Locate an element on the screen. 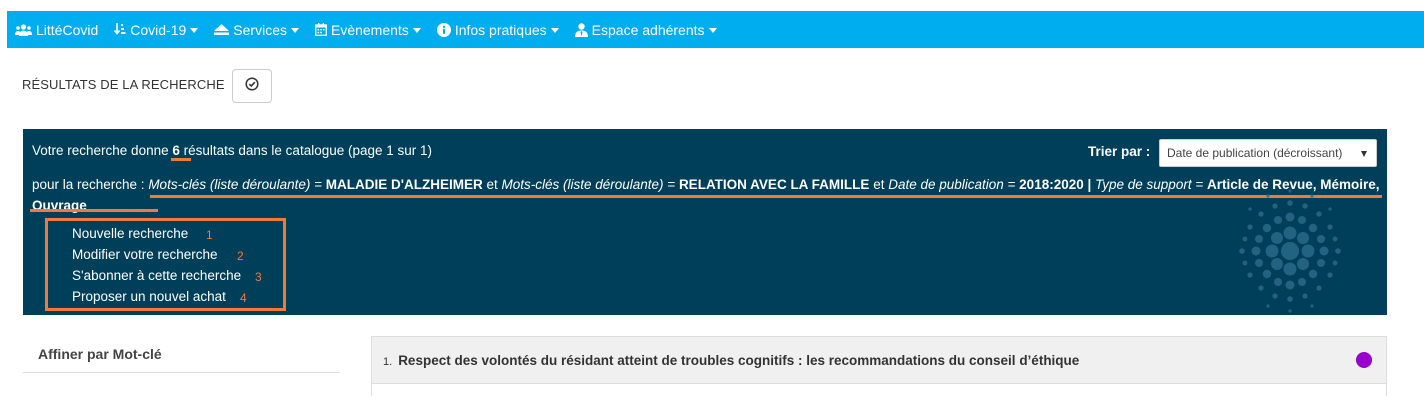 The image size is (1424, 398). nav-label: Evènements is located at coordinates (369, 29).